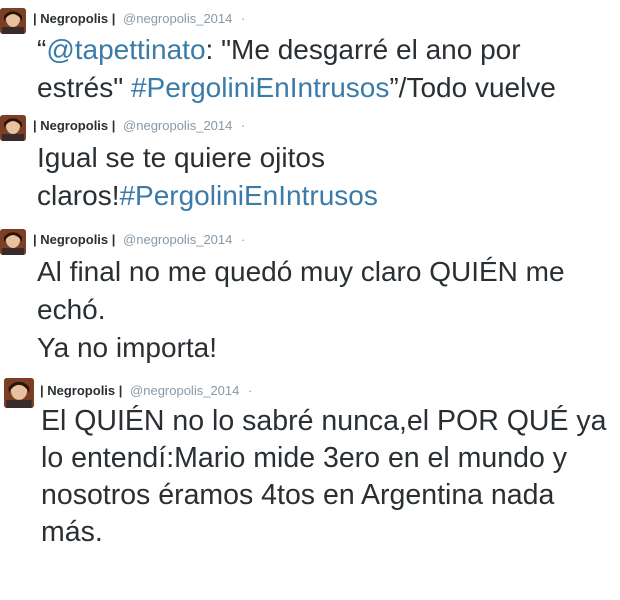 The width and height of the screenshot is (620, 600). What do you see at coordinates (78, 195) in the screenshot?
I see `text-segment: claros!` at bounding box center [78, 195].